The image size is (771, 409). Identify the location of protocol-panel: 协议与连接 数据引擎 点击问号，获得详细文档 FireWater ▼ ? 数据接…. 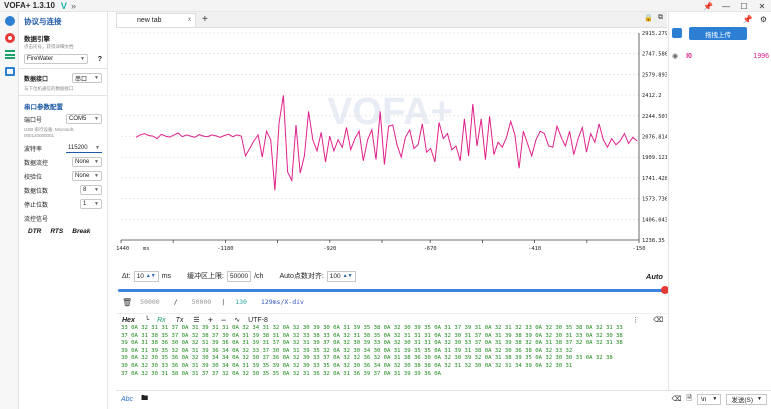
(63, 210).